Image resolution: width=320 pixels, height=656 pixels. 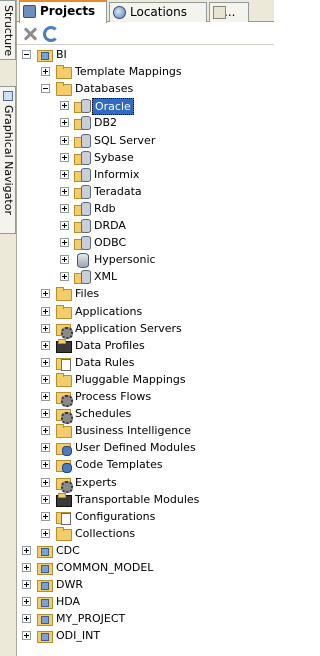 What do you see at coordinates (108, 311) in the screenshot?
I see `tree-node-label: Applications` at bounding box center [108, 311].